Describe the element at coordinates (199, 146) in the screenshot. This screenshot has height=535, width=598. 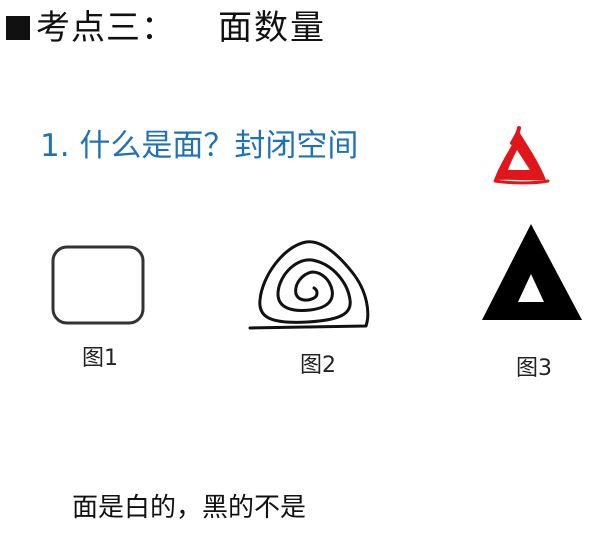
I see `question-text: 1. 什么是面？封闭空间` at that location.